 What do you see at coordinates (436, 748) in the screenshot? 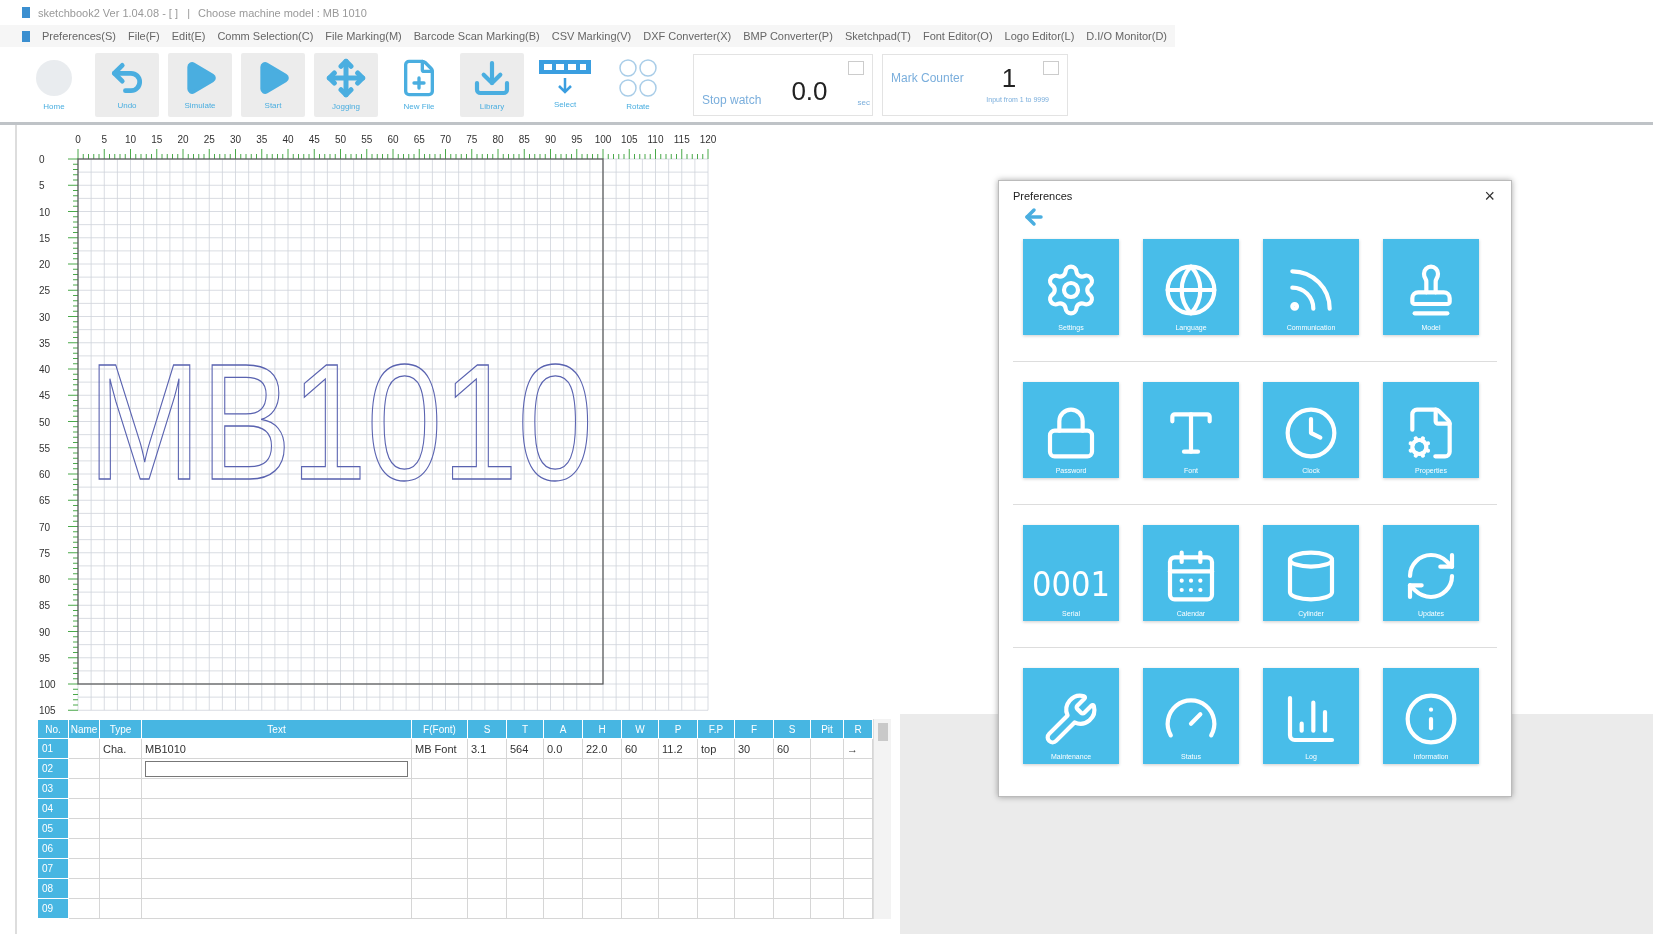
I see `table-cell: MB Font` at bounding box center [436, 748].